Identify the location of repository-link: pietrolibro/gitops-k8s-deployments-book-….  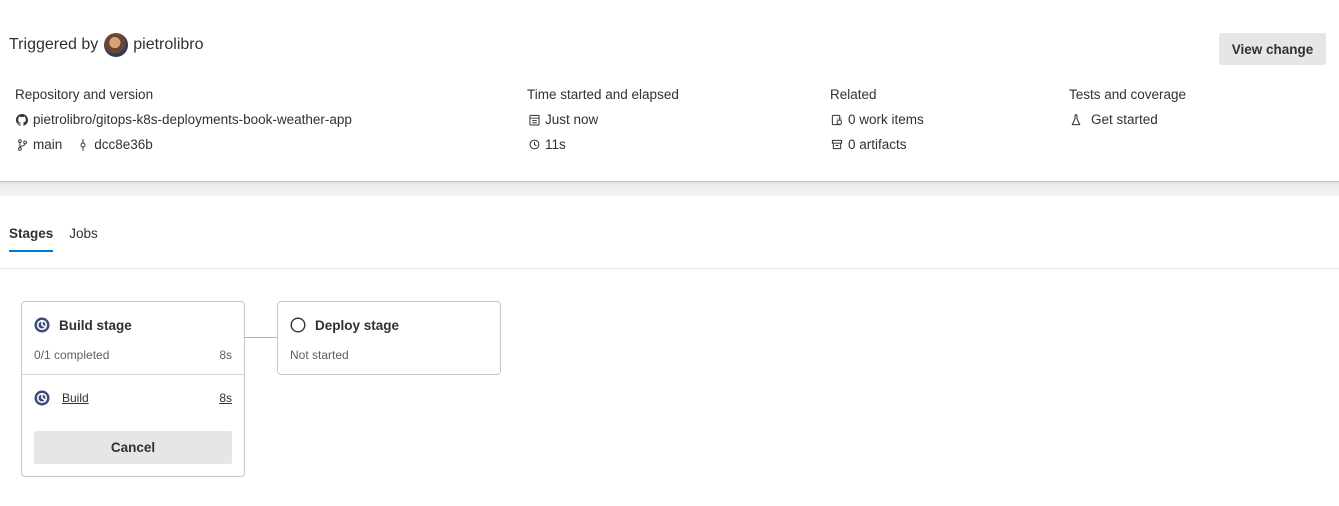
(192, 119).